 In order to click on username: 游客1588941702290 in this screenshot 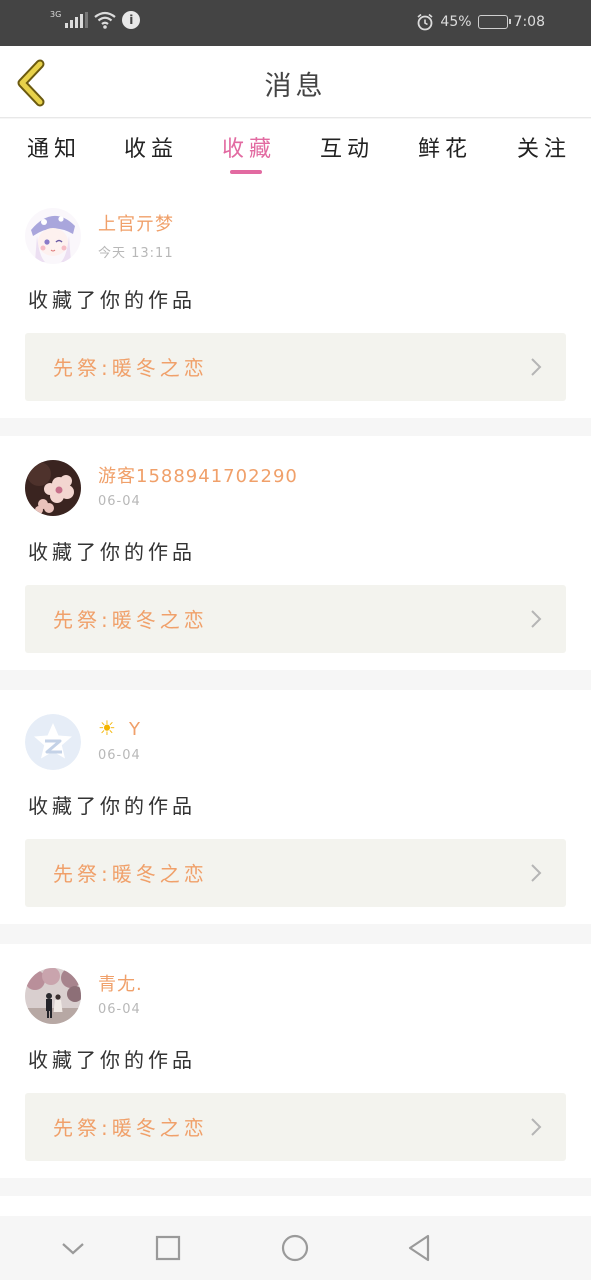, I will do `click(198, 475)`.